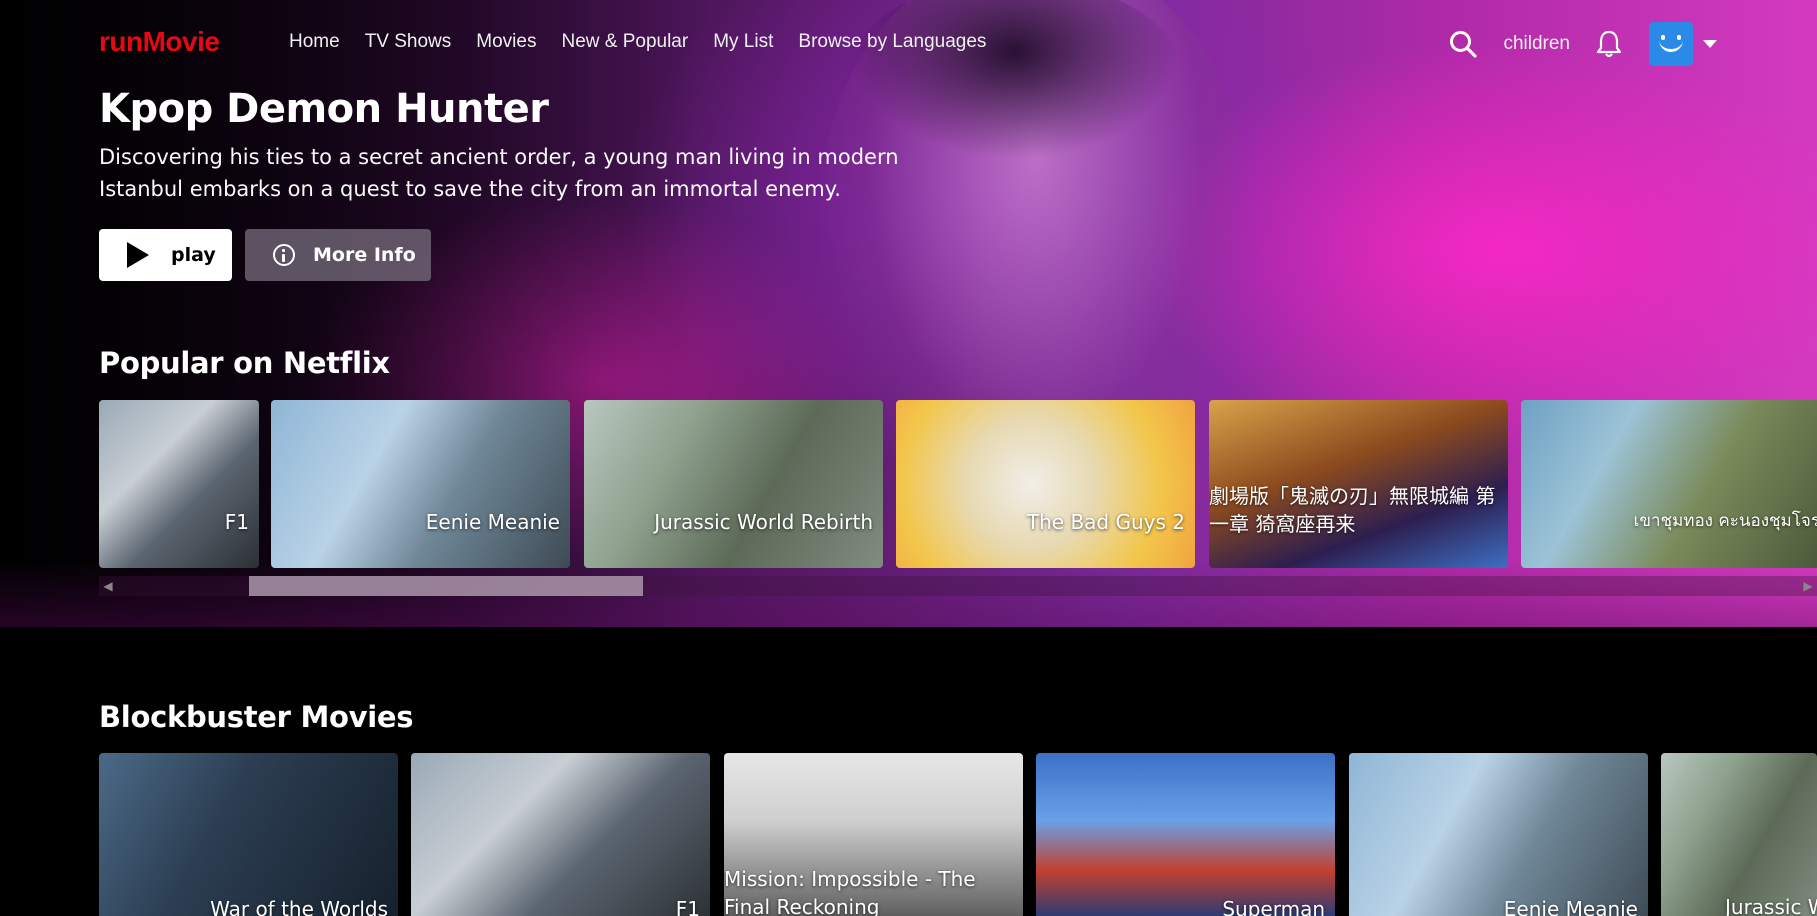  I want to click on caret-down-icon, so click(1710, 44).